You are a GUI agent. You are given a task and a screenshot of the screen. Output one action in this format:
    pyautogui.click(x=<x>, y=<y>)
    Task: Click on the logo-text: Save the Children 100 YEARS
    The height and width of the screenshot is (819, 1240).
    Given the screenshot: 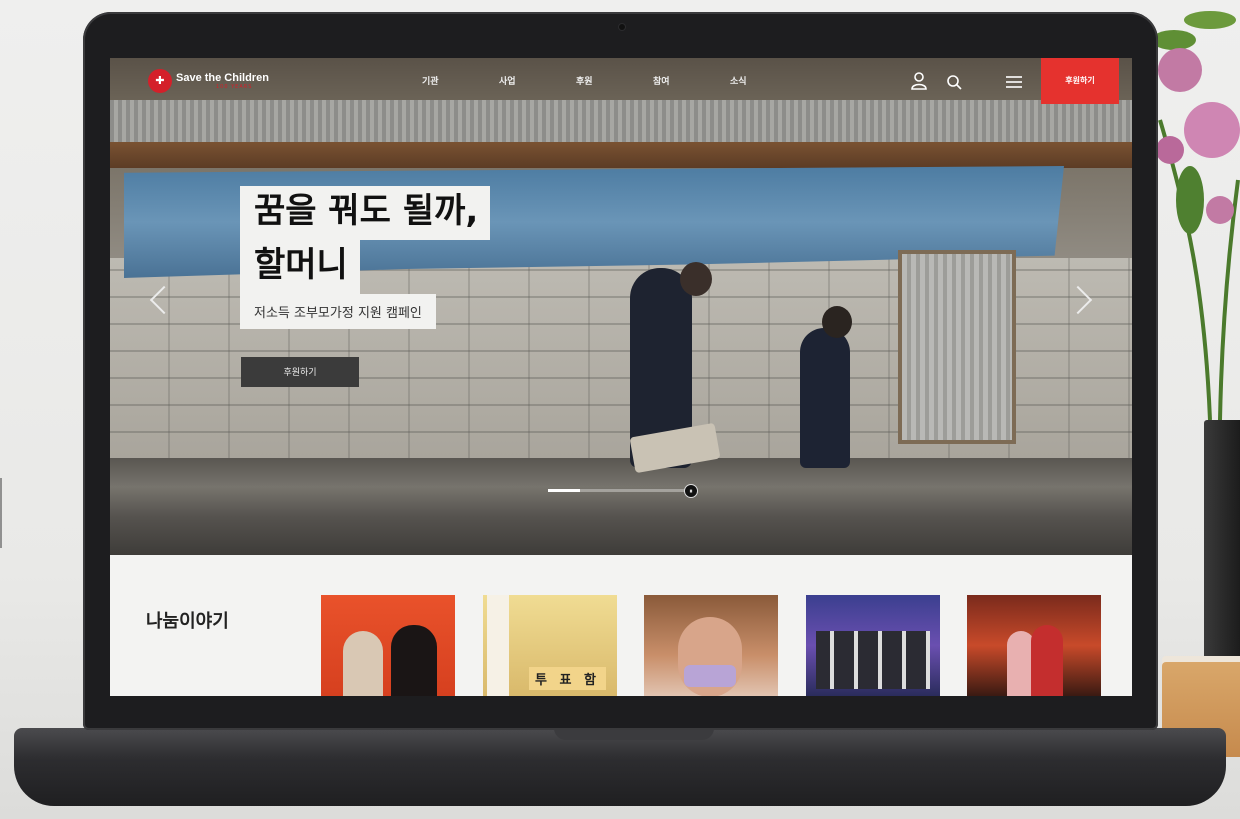 What is the action you would take?
    pyautogui.click(x=222, y=81)
    